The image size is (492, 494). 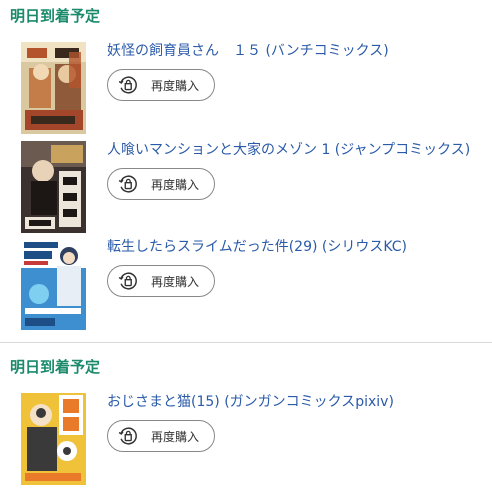 What do you see at coordinates (257, 247) in the screenshot?
I see `product-title-link: 転生したらスライムだった件(29) (シリウスKC)` at bounding box center [257, 247].